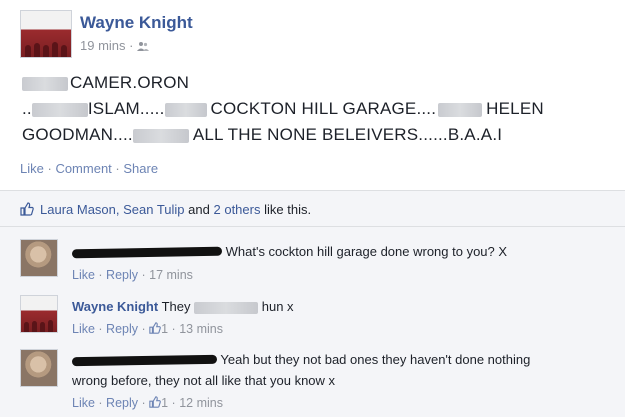  Describe the element at coordinates (112, 209) in the screenshot. I see `likers-names: Laura Mason, Sean Tulip` at that location.